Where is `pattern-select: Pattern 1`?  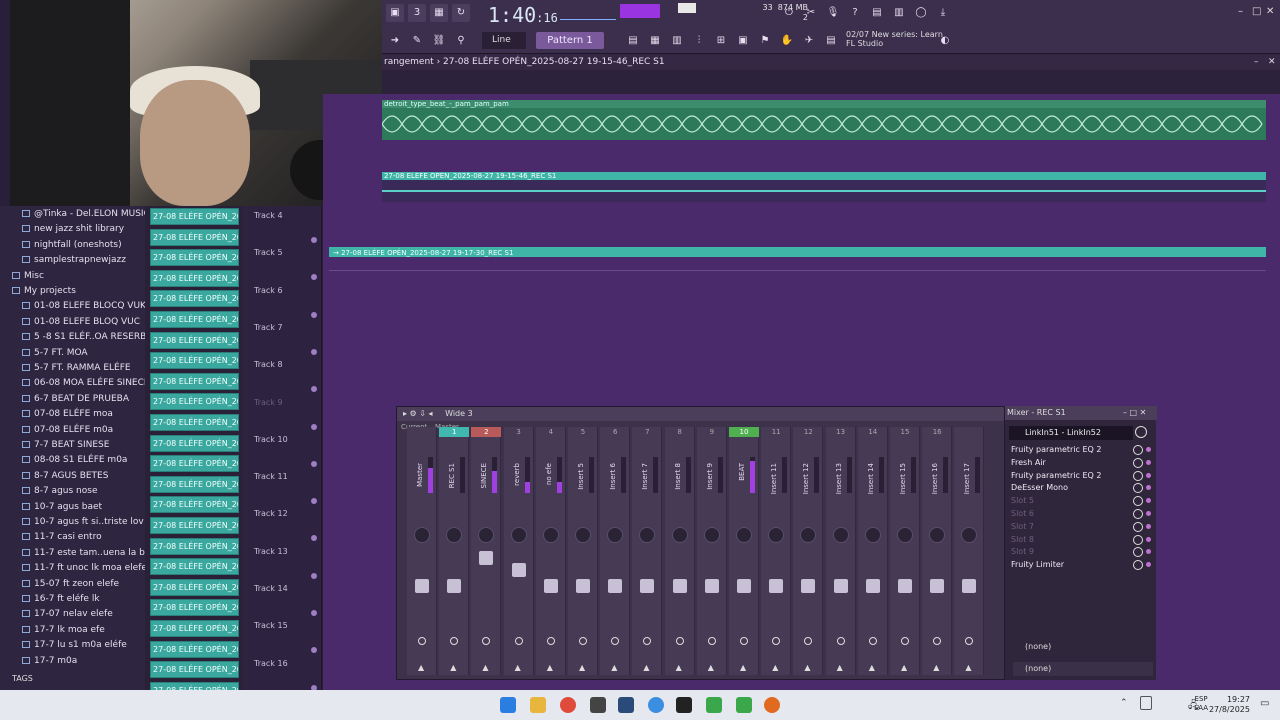 pattern-select: Pattern 1 is located at coordinates (570, 40).